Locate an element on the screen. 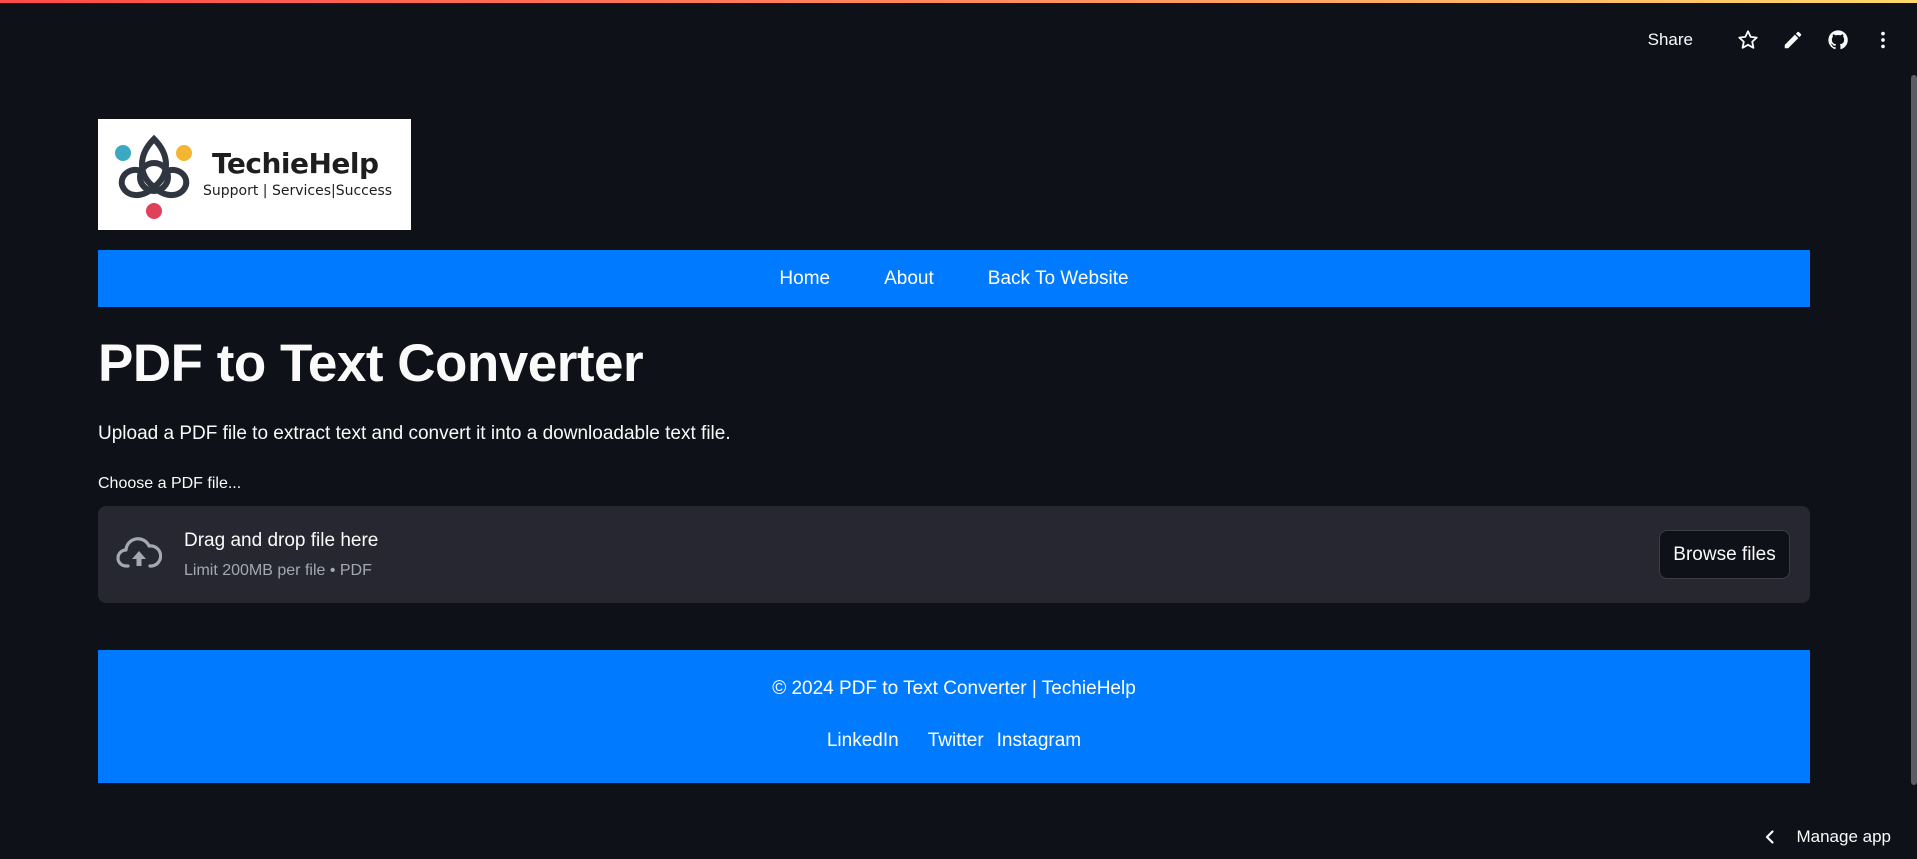 The width and height of the screenshot is (1917, 859). navbar: Home About Back To Website is located at coordinates (954, 278).